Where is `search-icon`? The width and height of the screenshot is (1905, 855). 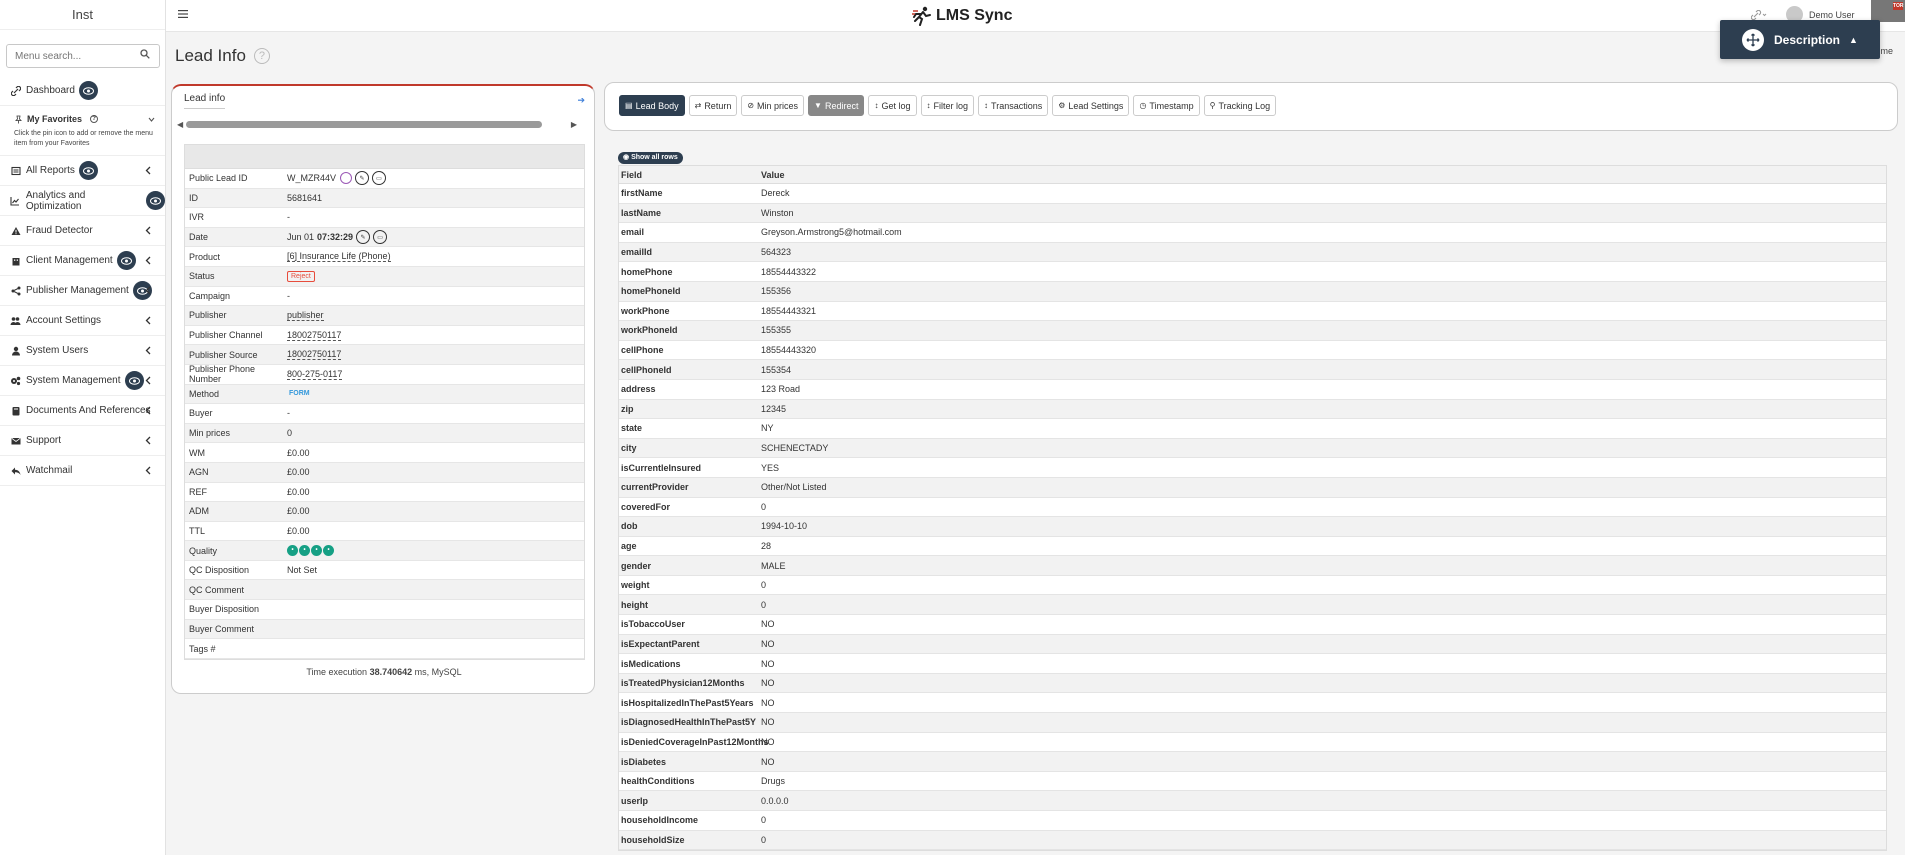 search-icon is located at coordinates (145, 54).